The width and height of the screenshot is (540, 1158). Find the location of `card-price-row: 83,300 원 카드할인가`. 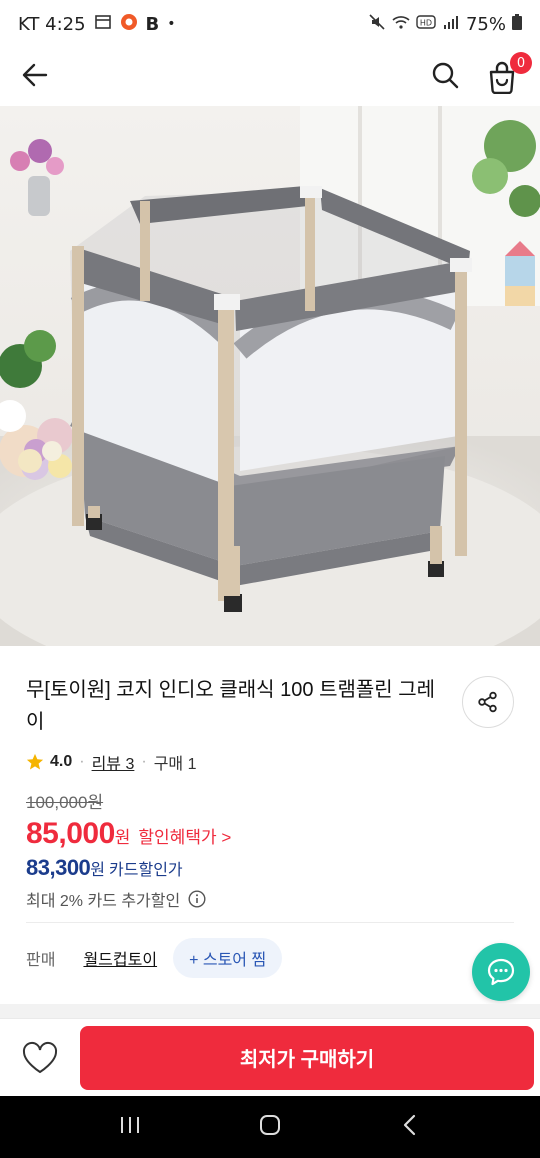

card-price-row: 83,300 원 카드할인가 is located at coordinates (270, 868).